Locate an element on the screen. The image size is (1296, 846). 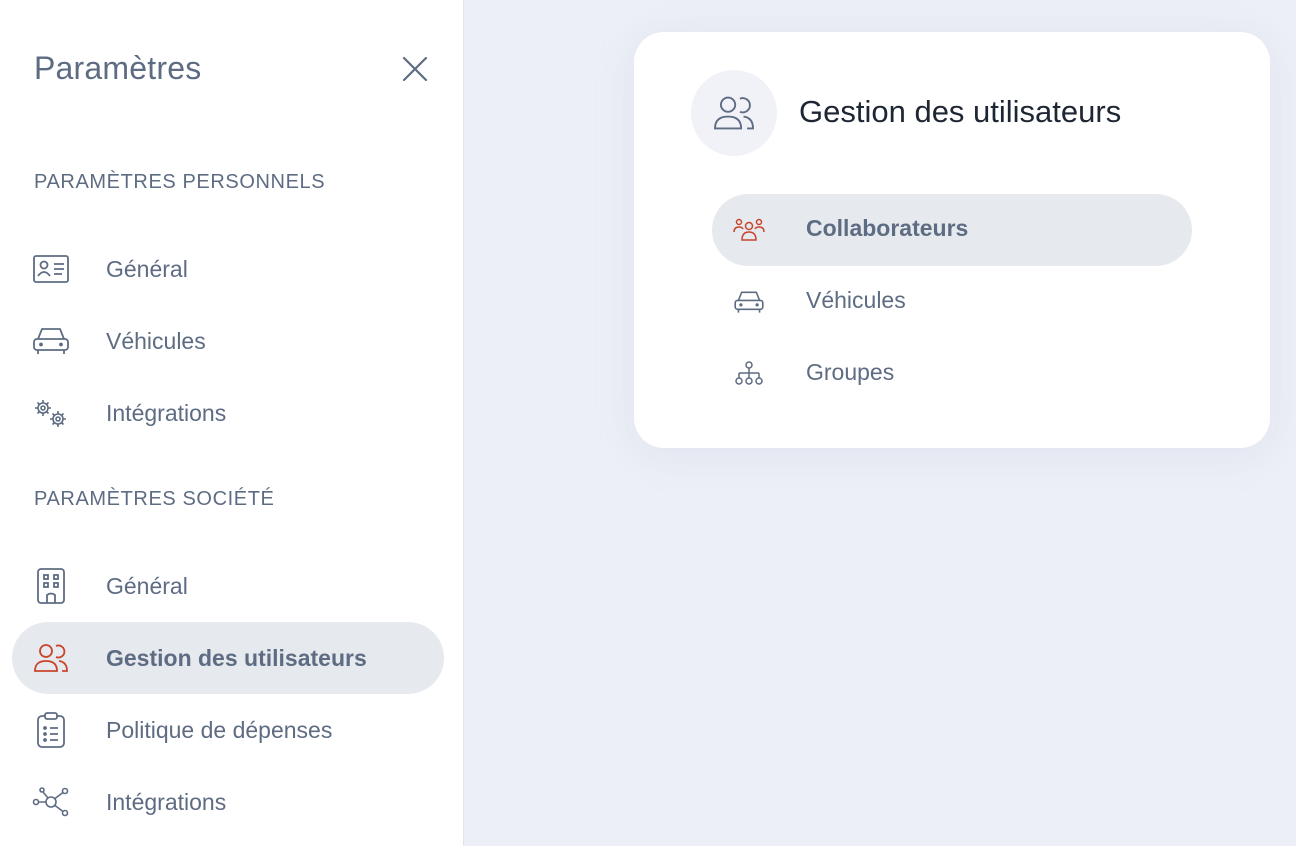
personal-settings-heading: PARAMÈTRES PERSONNELS is located at coordinates (180, 182).